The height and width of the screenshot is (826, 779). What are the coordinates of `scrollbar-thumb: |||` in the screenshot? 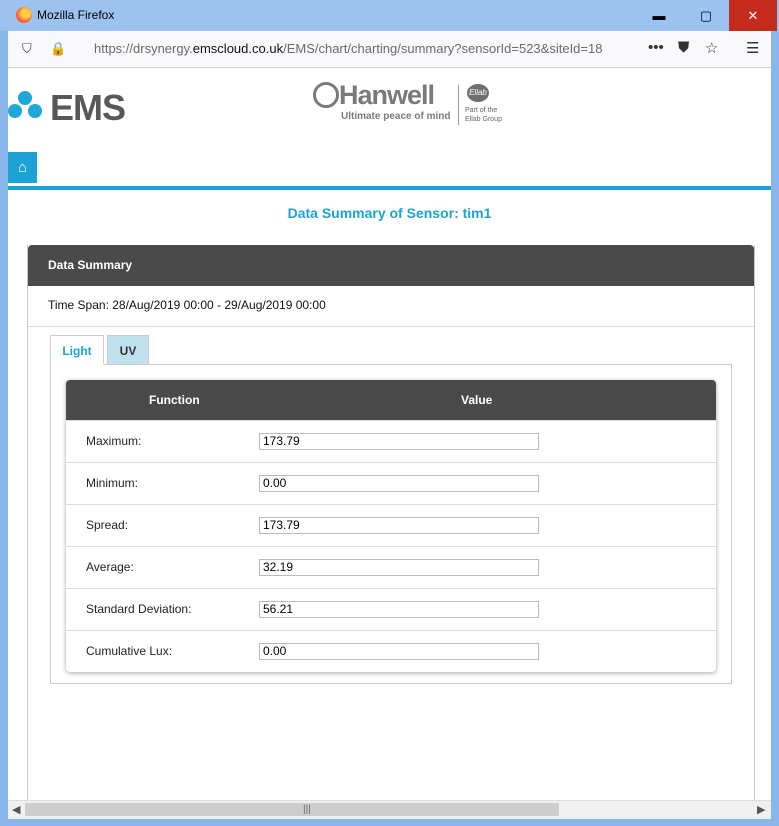 It's located at (292, 809).